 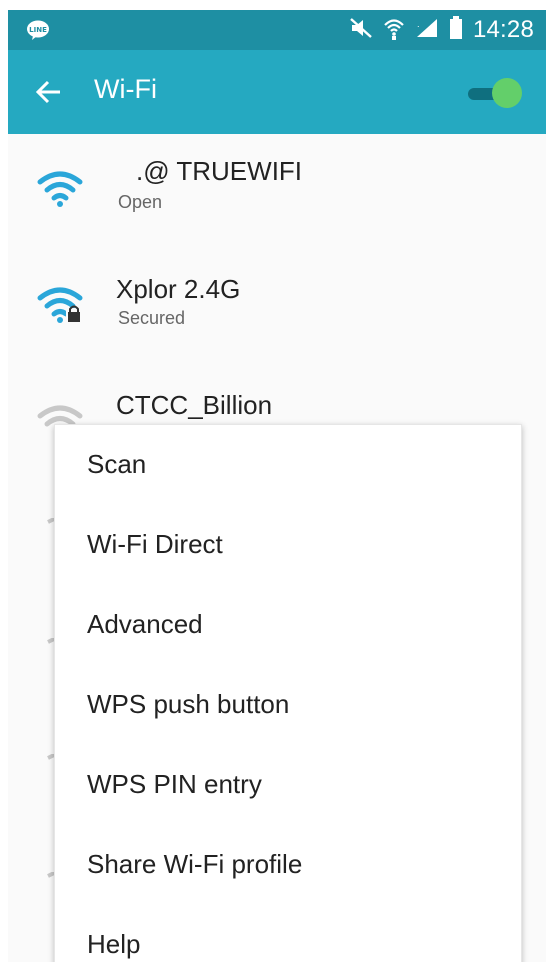 I want to click on signal-icon: ., so click(x=427, y=30).